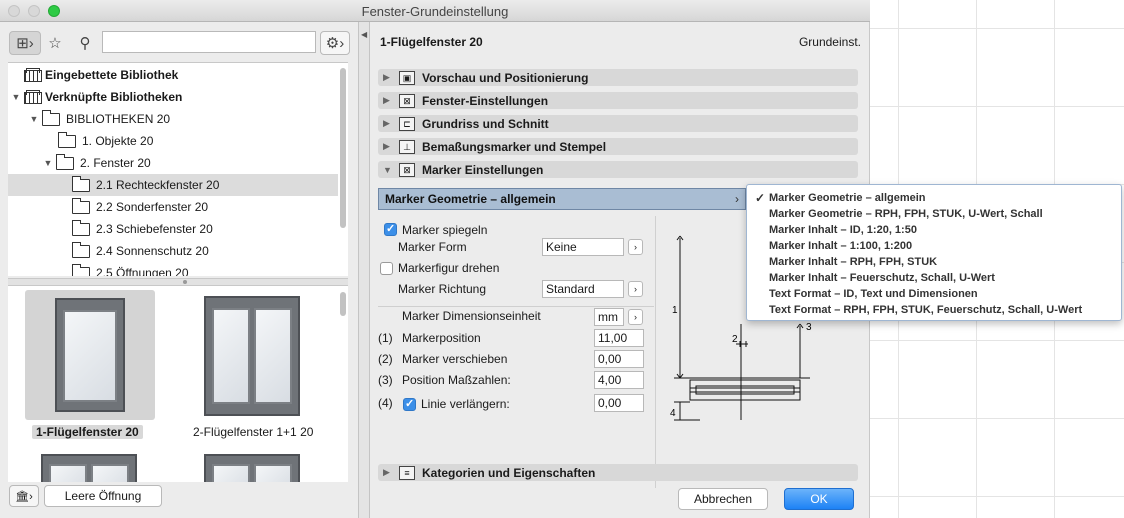  I want to click on section-bemassung: ▶ ⊥ Bemaßungsmarker und Stempel, so click(618, 146).